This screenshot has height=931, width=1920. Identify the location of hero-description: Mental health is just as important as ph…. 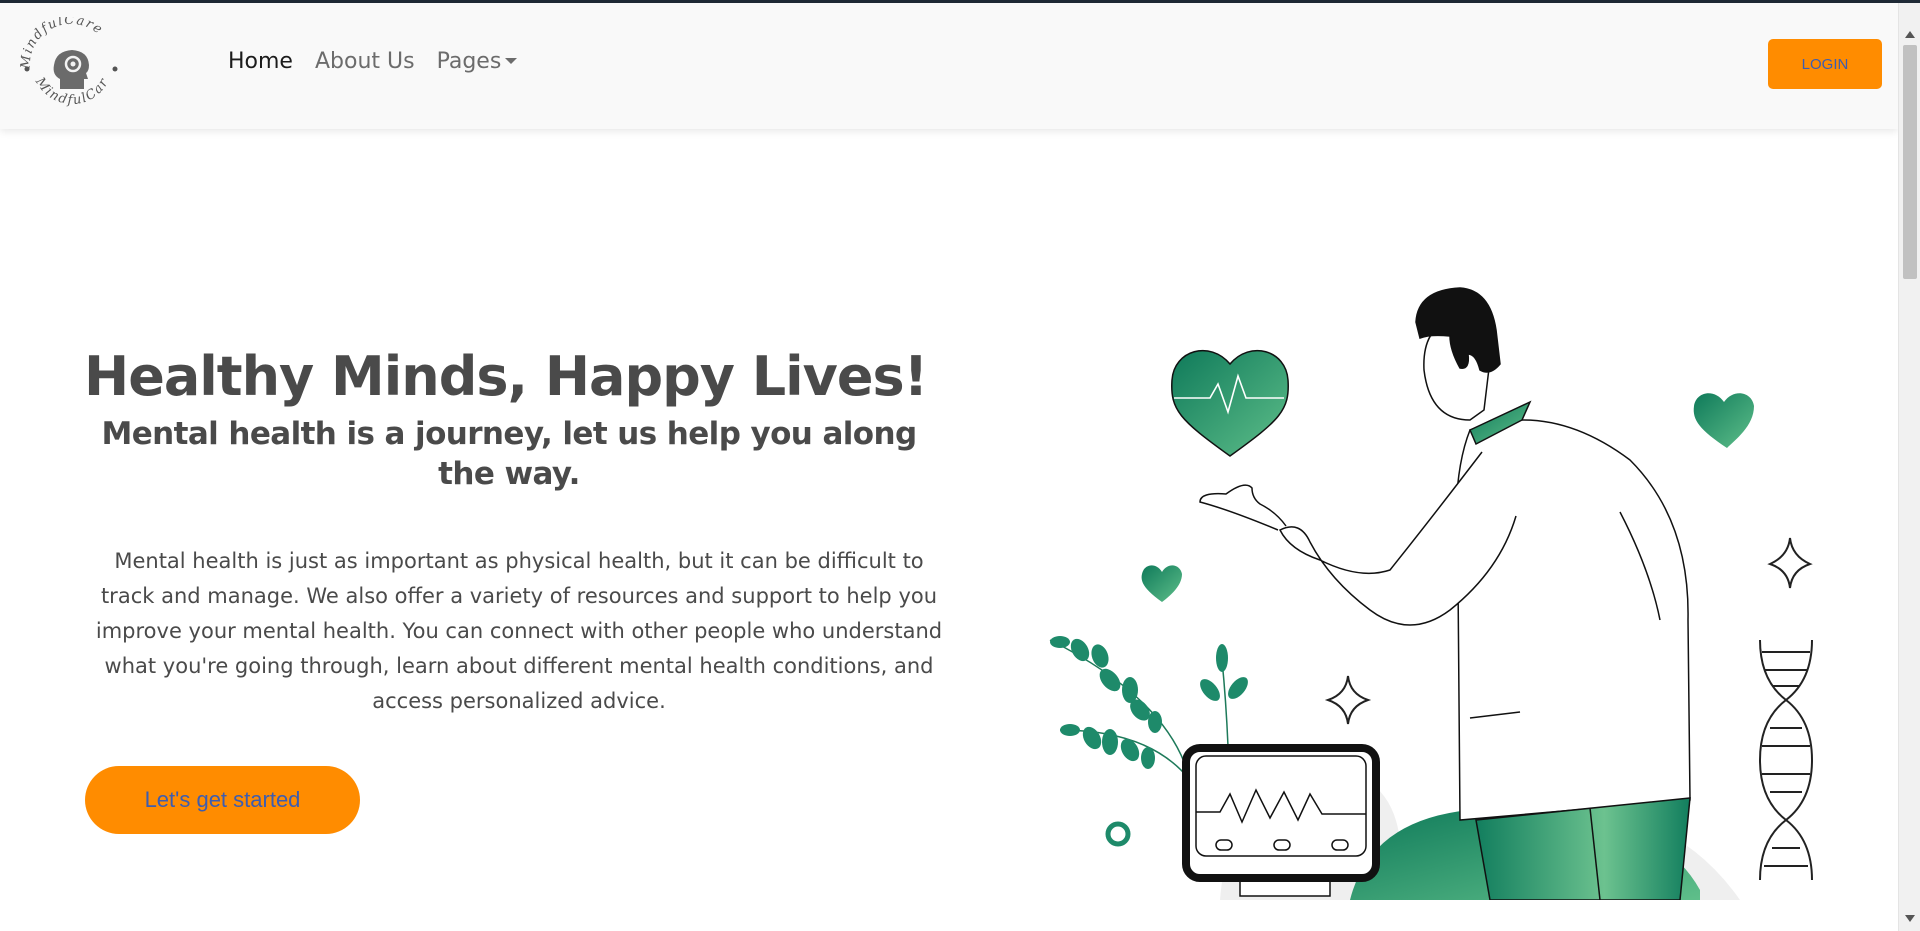
(519, 631).